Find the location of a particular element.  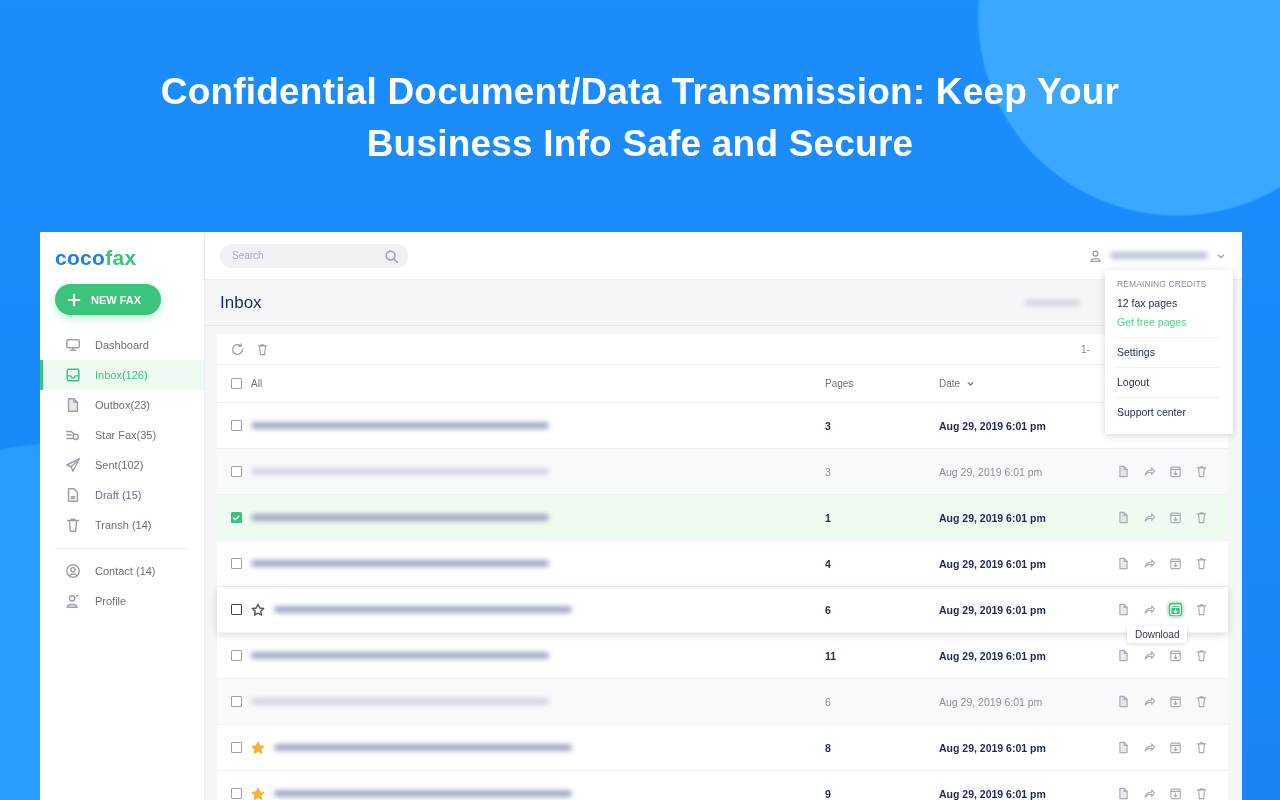

pagination-text: 1- is located at coordinates (1085, 349).